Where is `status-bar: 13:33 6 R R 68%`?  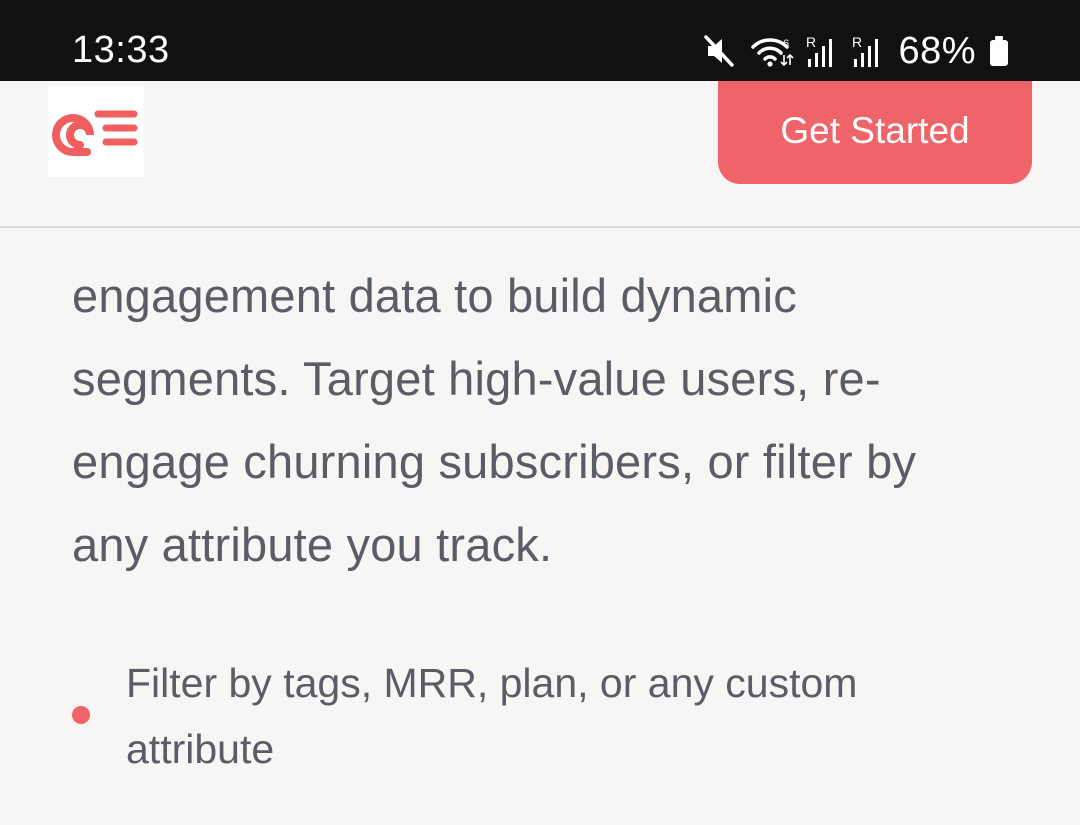 status-bar: 13:33 6 R R 68% is located at coordinates (540, 40).